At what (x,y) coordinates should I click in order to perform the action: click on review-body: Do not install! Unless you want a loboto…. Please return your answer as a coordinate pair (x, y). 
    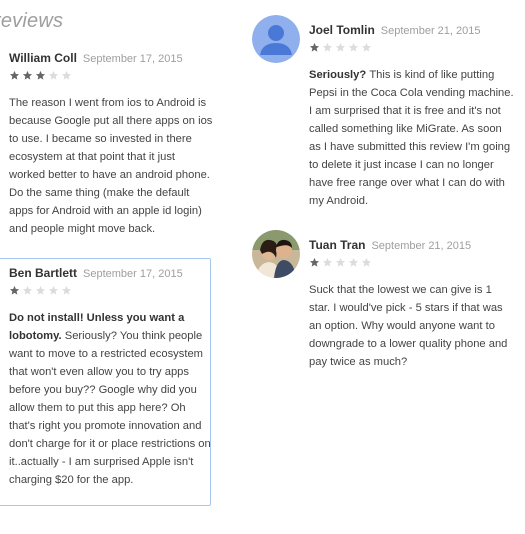
    Looking at the image, I should click on (111, 399).